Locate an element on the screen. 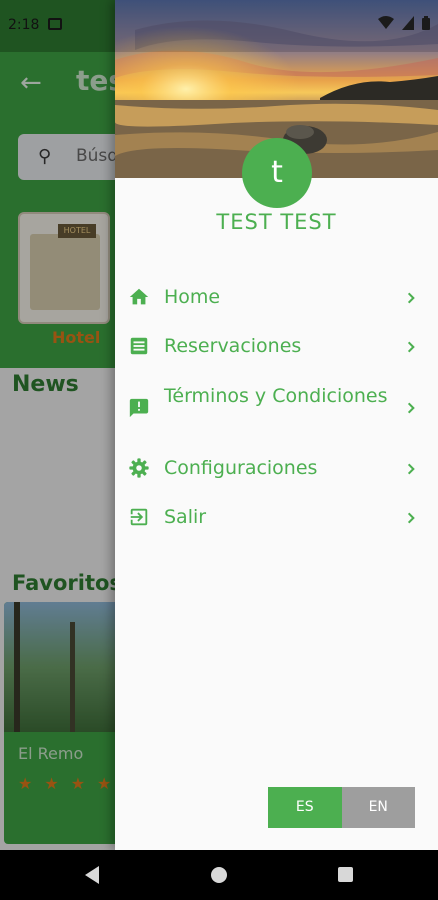 This screenshot has width=438, height=900. menu-item-terminos: Términos y Condiciones is located at coordinates (276, 409).